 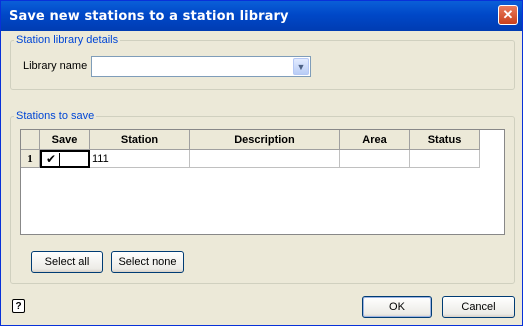 I want to click on library-details-legend: Station library details, so click(x=67, y=40).